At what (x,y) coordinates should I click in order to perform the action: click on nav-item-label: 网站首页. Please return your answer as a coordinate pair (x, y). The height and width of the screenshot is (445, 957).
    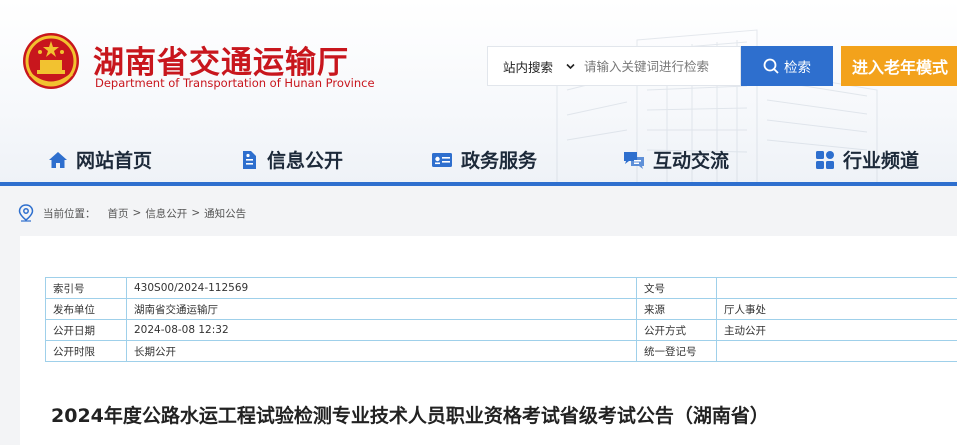
    Looking at the image, I should click on (114, 161).